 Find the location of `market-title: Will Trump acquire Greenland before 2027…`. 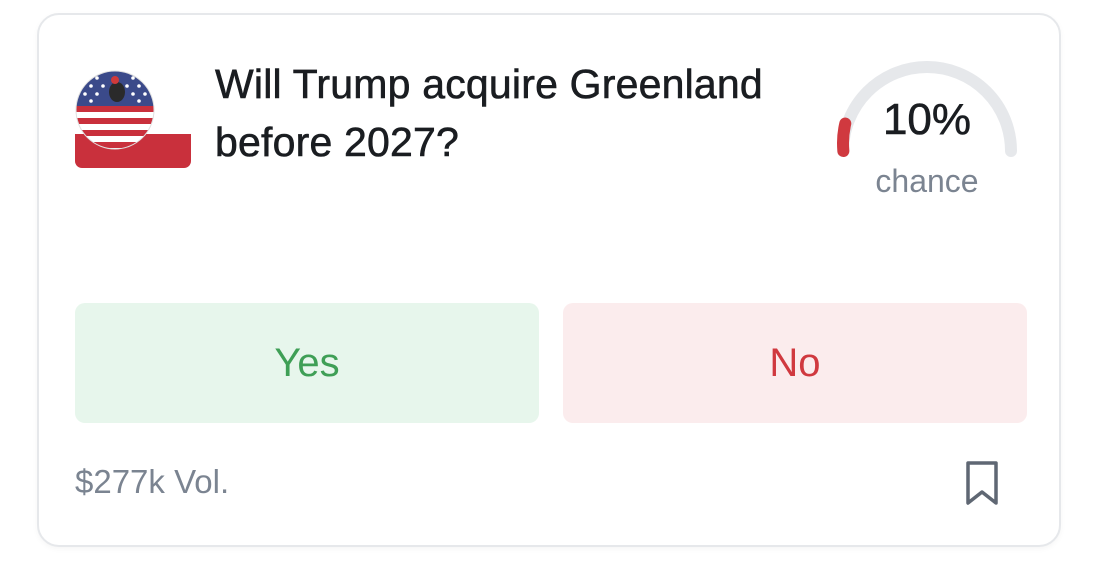

market-title: Will Trump acquire Greenland before 2027… is located at coordinates (495, 113).